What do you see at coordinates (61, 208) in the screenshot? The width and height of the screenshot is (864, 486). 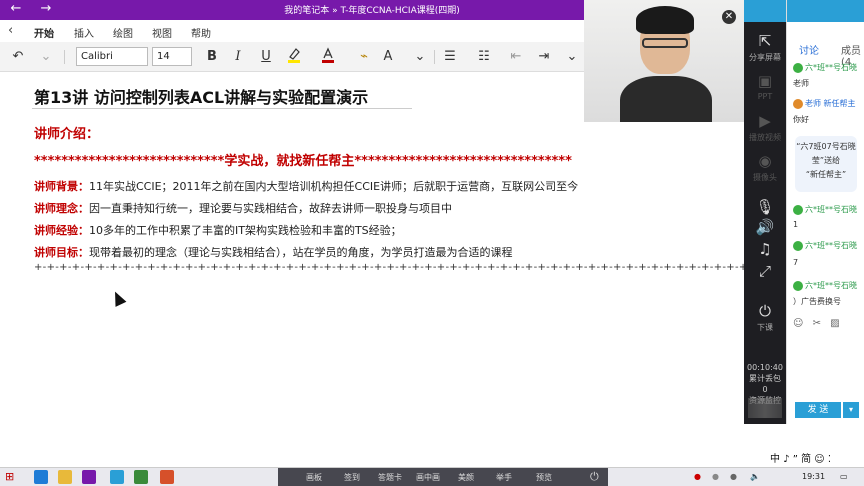 I see `row-label: 讲师理念：` at bounding box center [61, 208].